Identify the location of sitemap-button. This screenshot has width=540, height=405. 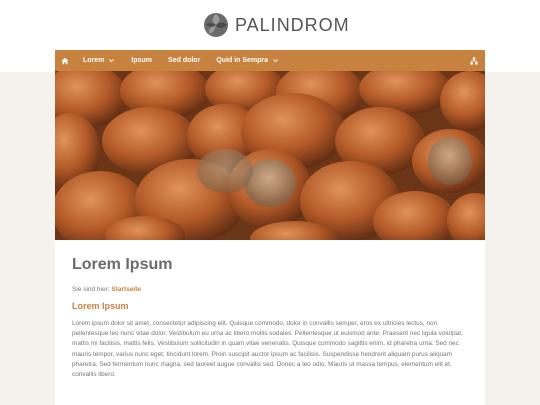
(474, 60).